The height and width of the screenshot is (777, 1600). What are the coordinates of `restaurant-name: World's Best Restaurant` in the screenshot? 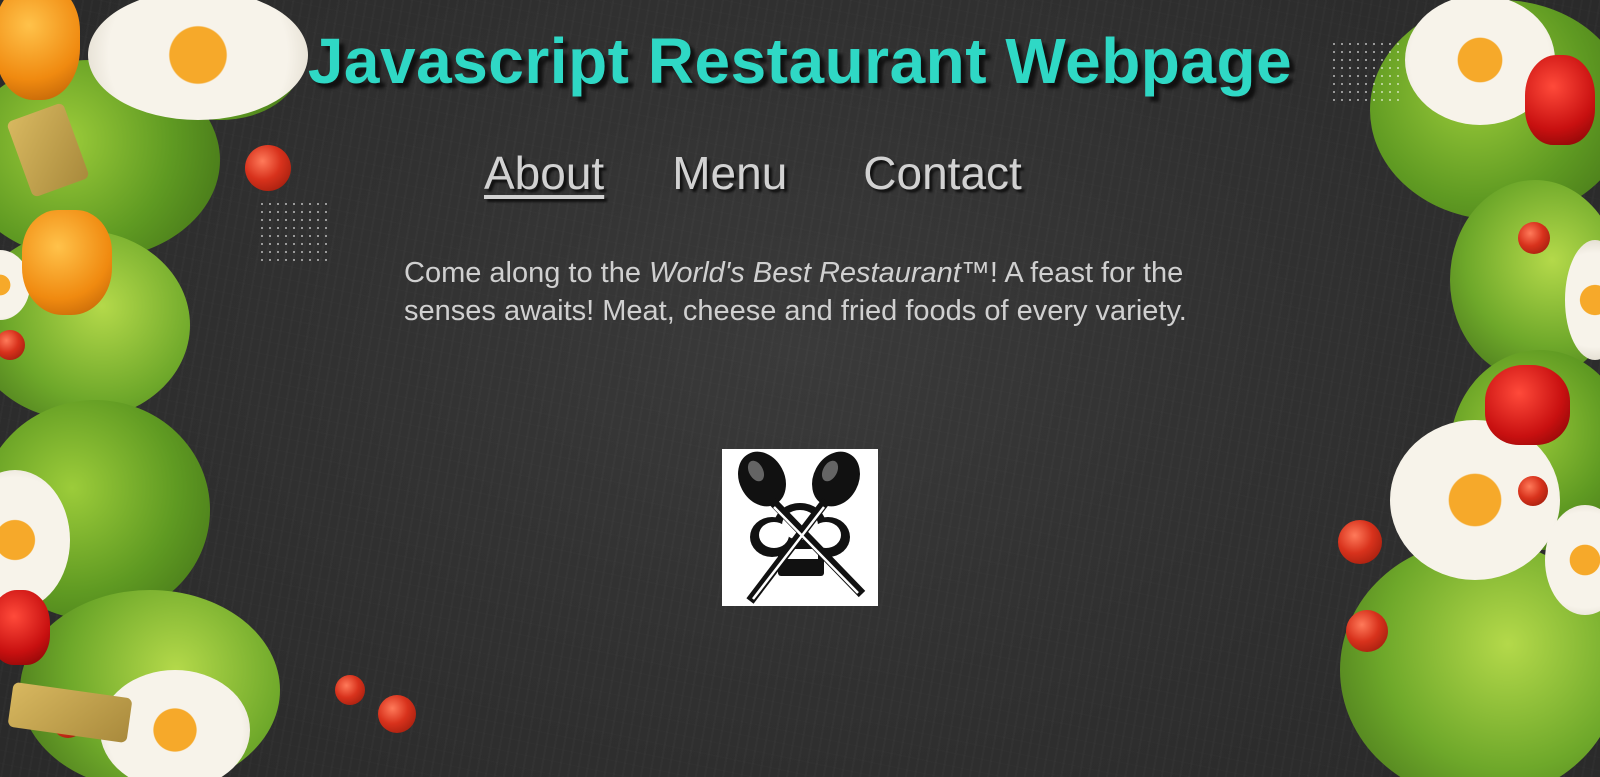 It's located at (805, 273).